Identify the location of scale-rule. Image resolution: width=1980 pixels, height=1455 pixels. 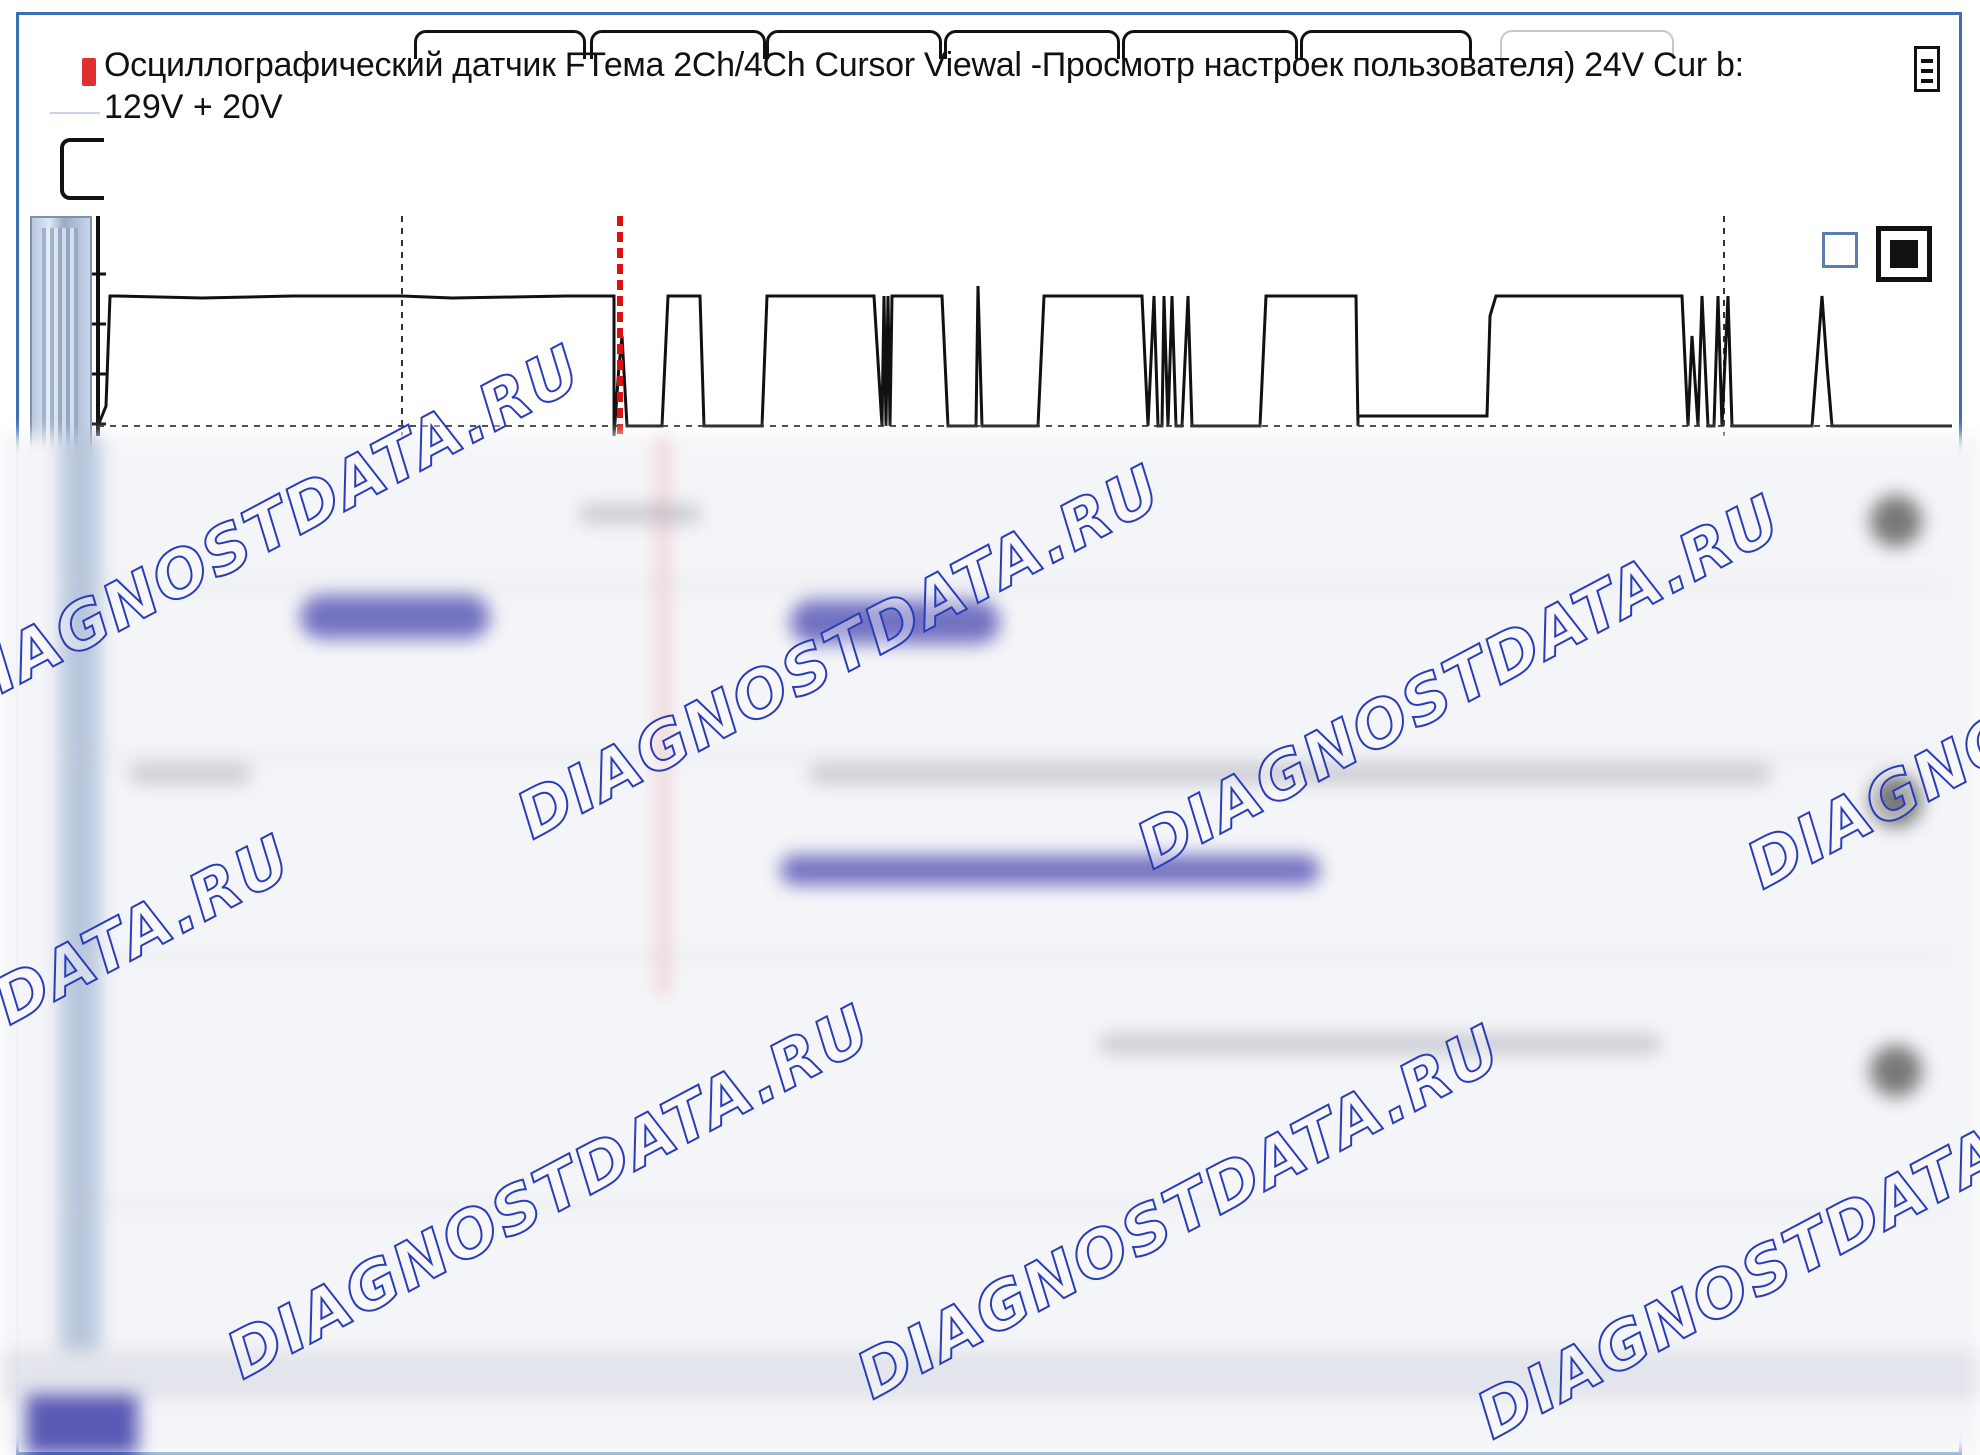
(75, 113).